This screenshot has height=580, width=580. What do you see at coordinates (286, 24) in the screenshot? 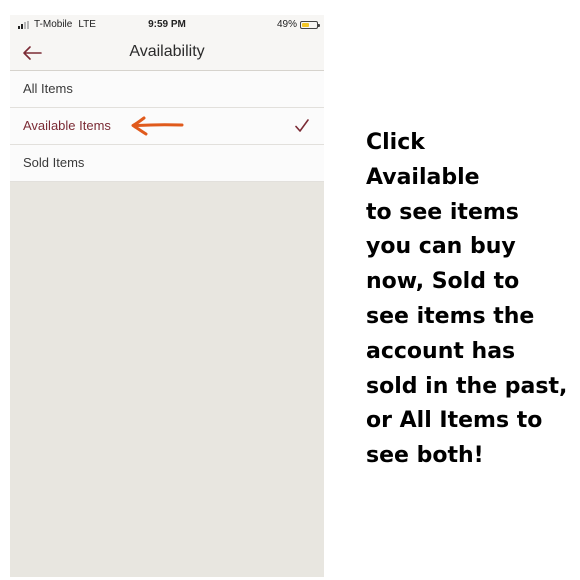
I see `battery-percentage: 49%` at bounding box center [286, 24].